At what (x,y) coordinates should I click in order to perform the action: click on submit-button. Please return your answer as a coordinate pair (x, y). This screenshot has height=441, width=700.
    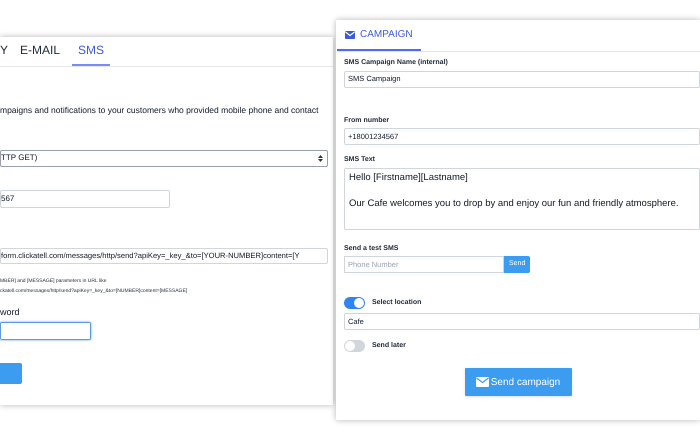
    Looking at the image, I should click on (11, 373).